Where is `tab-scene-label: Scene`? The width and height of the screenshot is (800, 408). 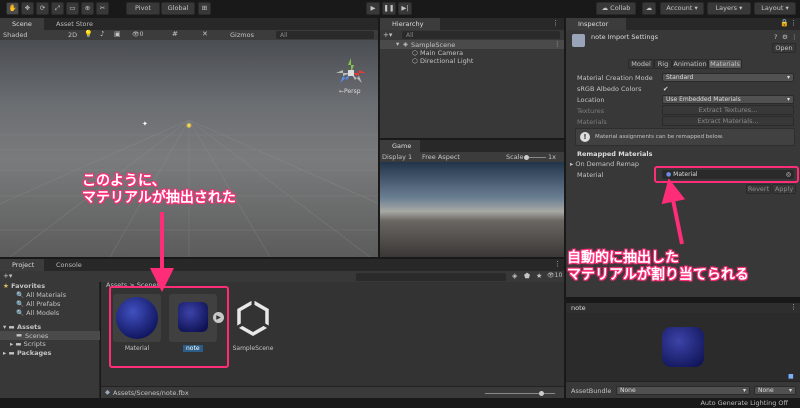 tab-scene-label: Scene is located at coordinates (22, 24).